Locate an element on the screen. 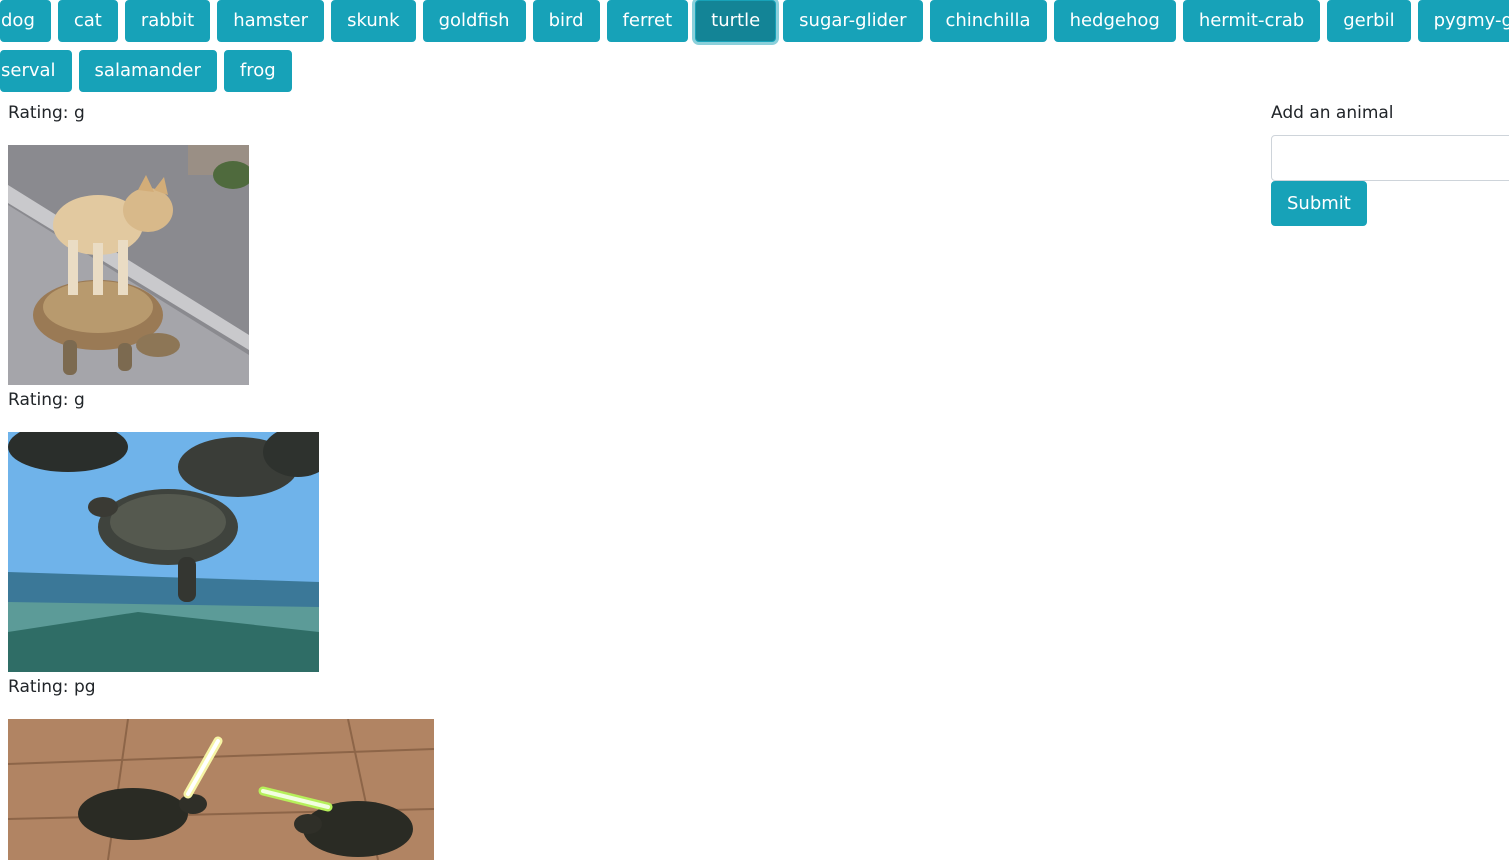 This screenshot has width=1509, height=860. animal-button-hedgehog: hedgehog is located at coordinates (1114, 21).